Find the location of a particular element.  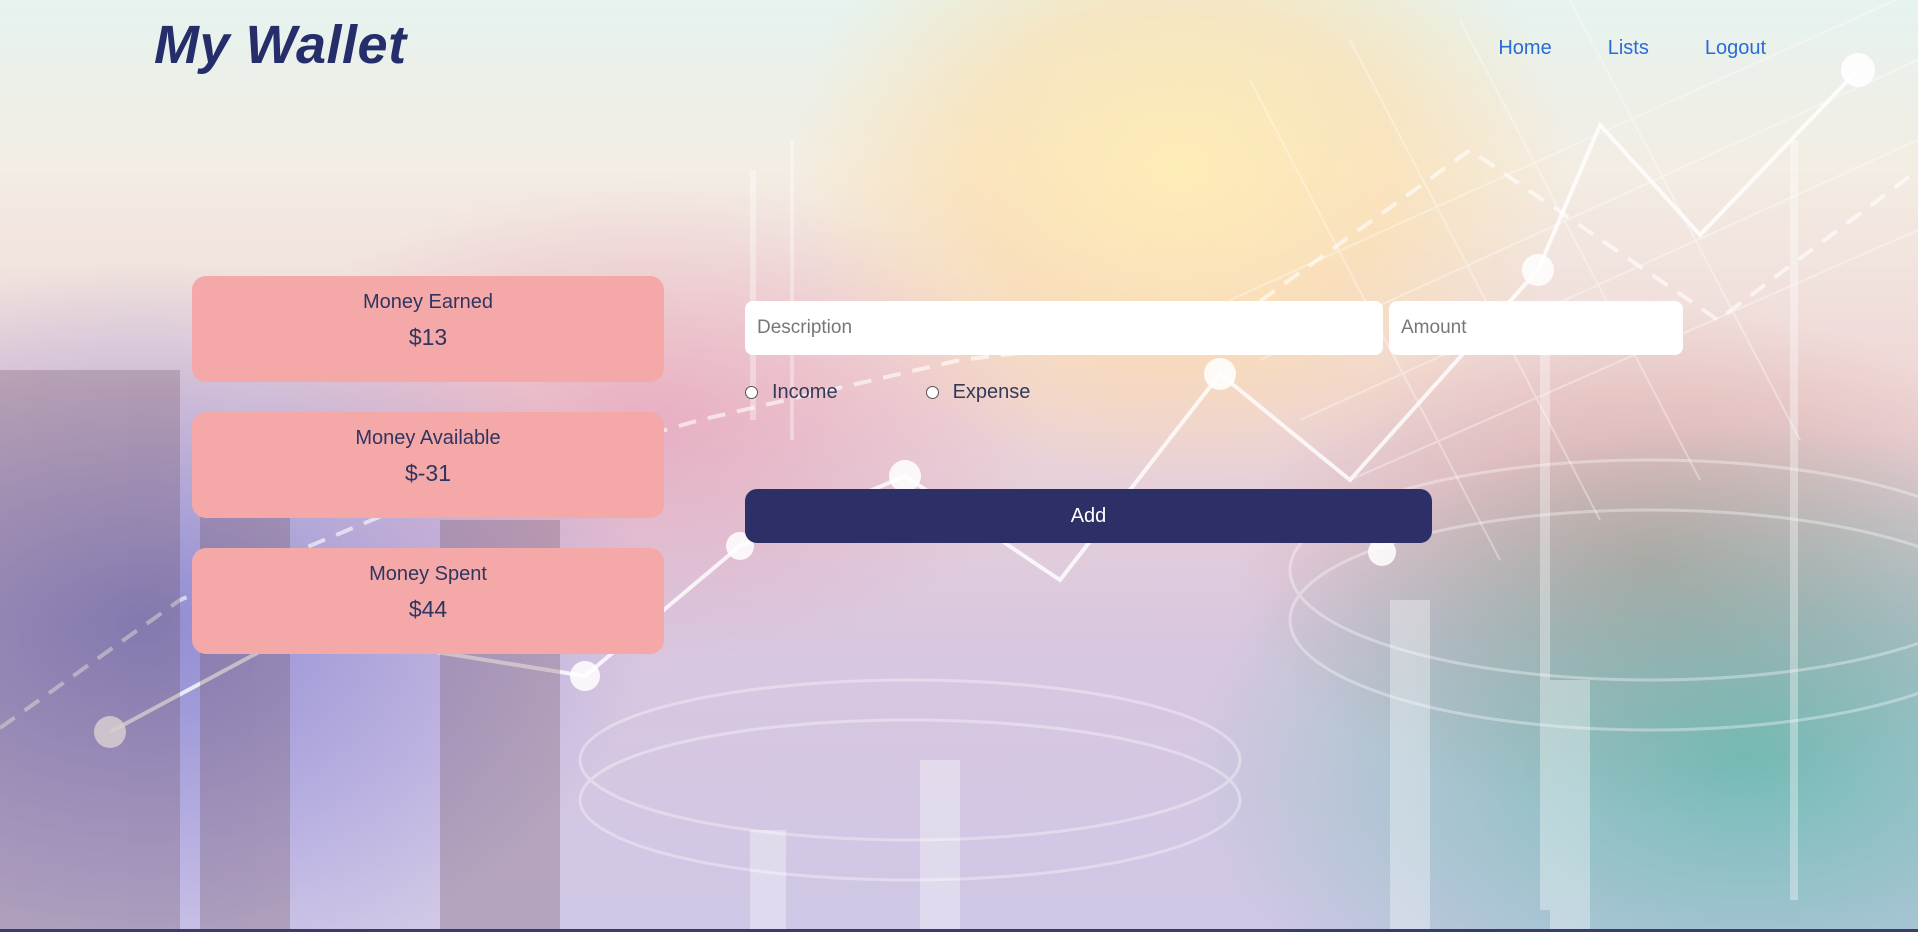

card-value: $44 is located at coordinates (428, 609).